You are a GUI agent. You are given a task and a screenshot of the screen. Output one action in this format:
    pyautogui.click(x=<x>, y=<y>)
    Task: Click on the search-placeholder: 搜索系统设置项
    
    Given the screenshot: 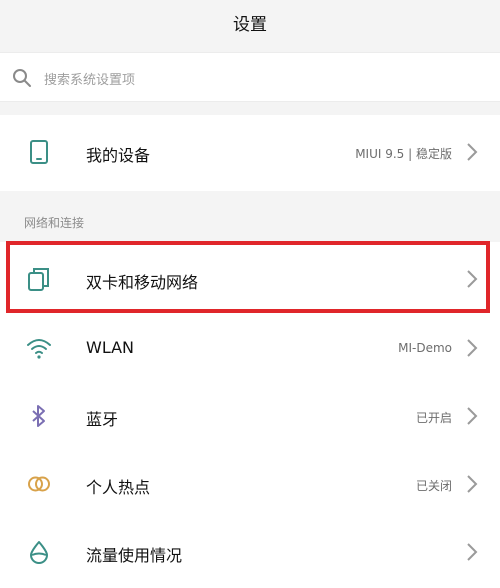 What is the action you would take?
    pyautogui.click(x=90, y=80)
    